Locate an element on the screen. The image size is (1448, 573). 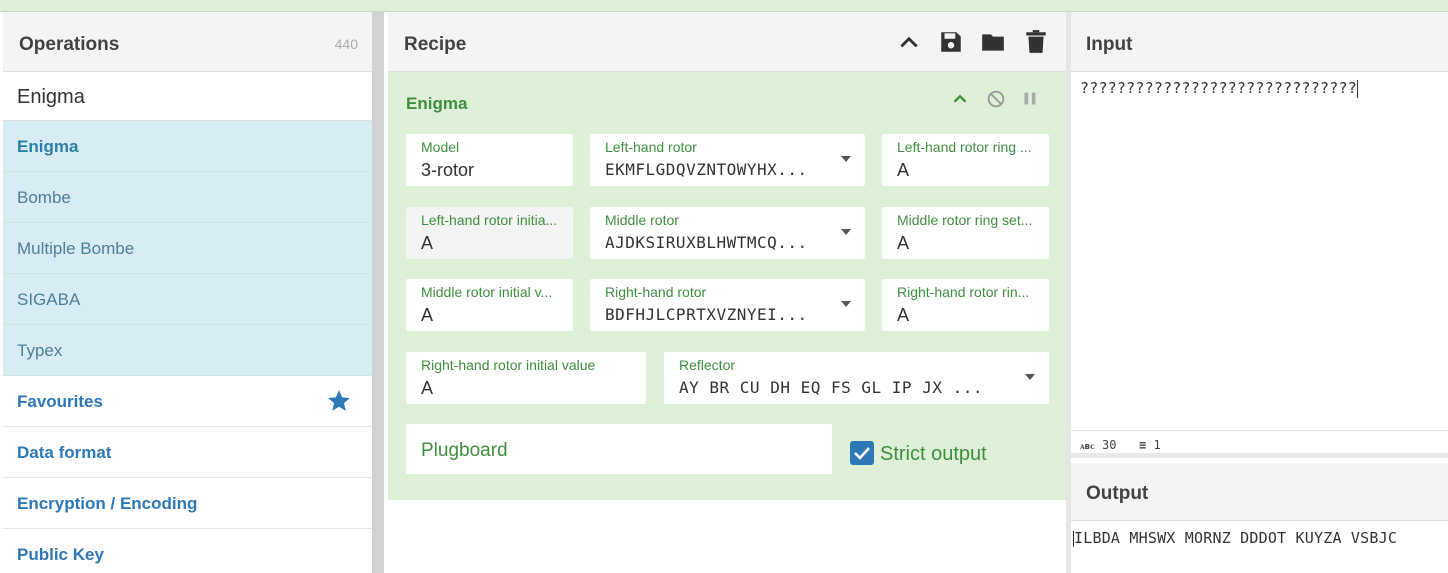
model-field: Model 3-rotor is located at coordinates (489, 160).